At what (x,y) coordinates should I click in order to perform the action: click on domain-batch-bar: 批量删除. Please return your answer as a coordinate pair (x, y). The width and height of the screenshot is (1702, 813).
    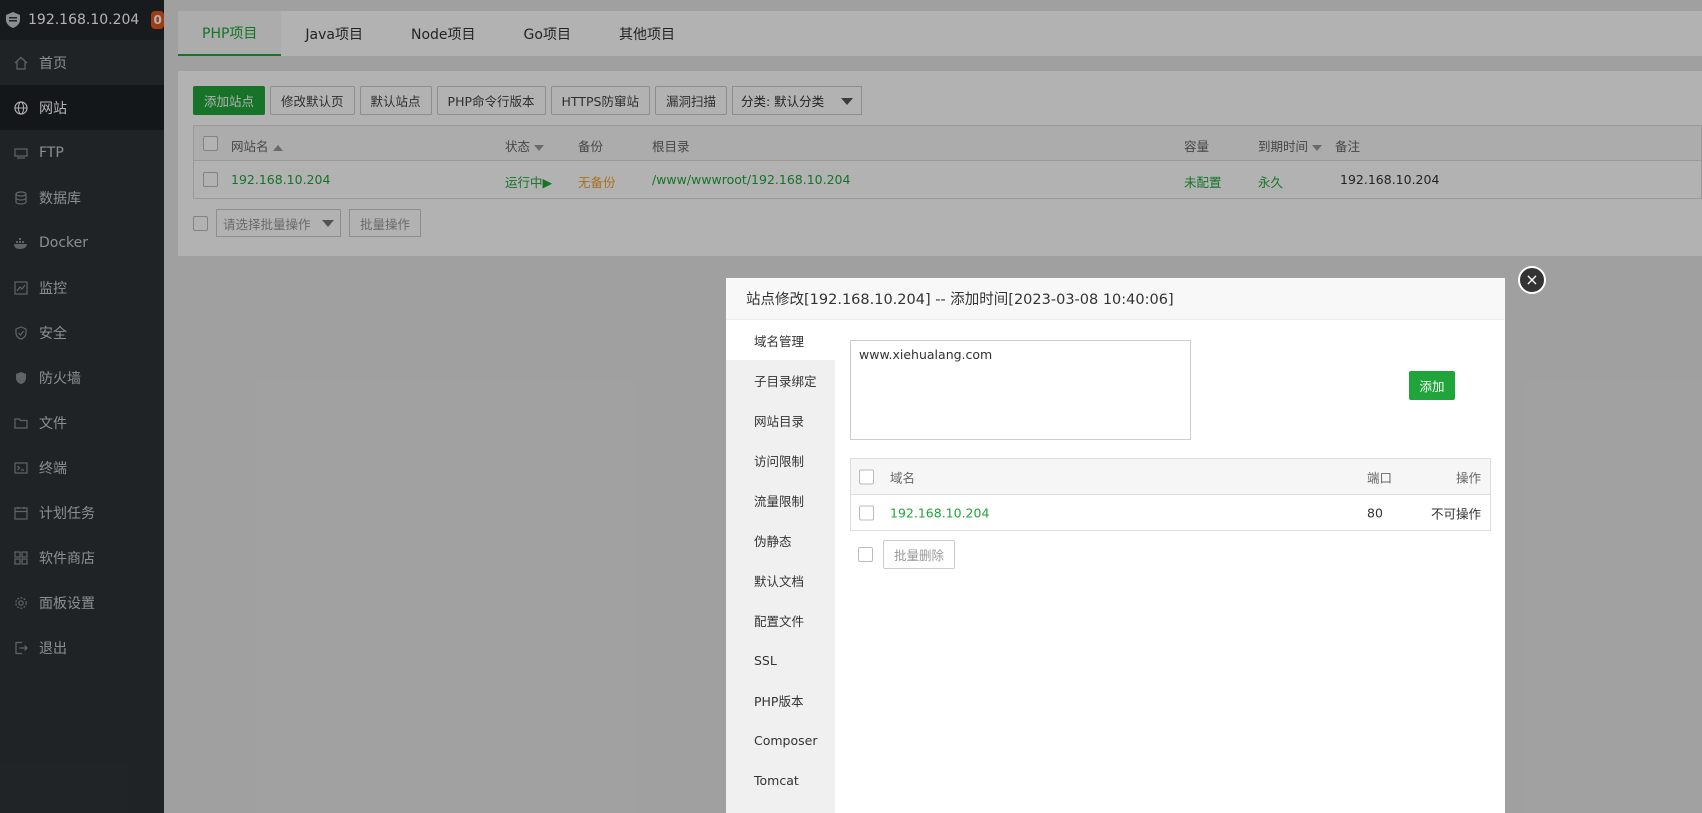
    Looking at the image, I should click on (907, 554).